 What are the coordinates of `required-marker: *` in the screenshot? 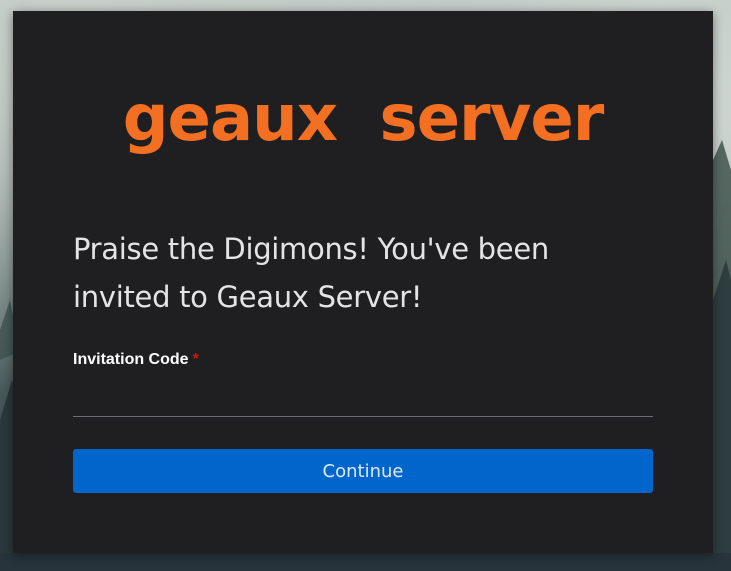 It's located at (195, 359).